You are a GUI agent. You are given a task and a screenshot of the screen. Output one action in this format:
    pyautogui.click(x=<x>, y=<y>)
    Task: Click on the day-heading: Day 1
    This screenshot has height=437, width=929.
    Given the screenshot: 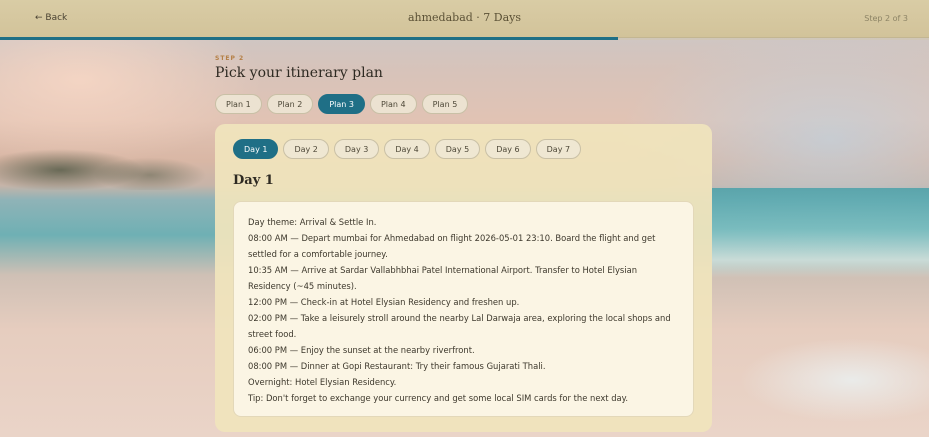 What is the action you would take?
    pyautogui.click(x=253, y=180)
    